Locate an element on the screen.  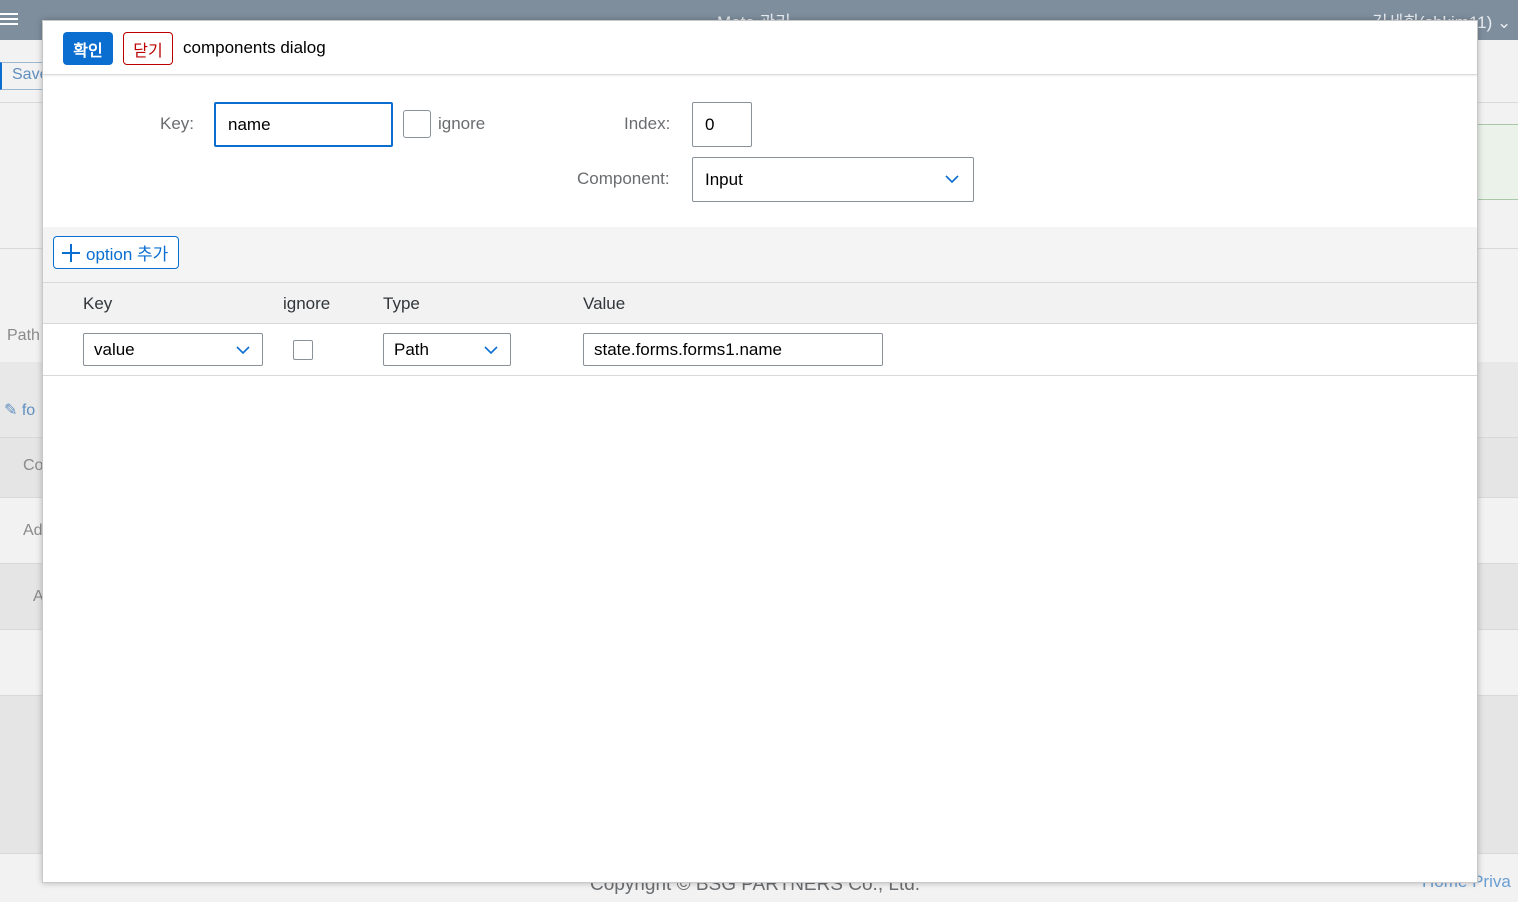
option-type-value: Path is located at coordinates (411, 349).